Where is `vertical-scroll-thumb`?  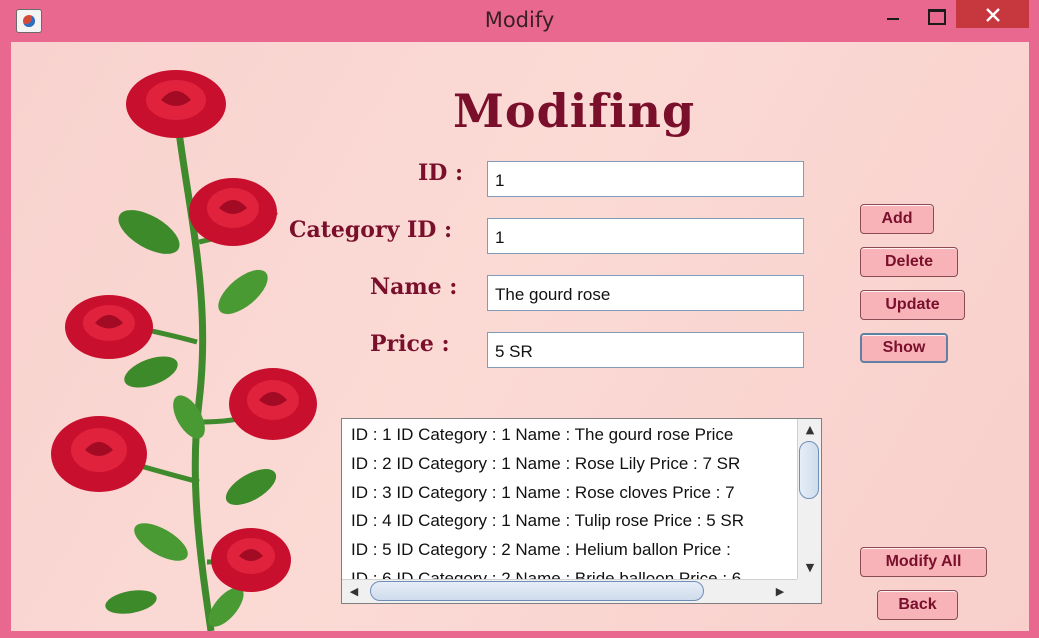 vertical-scroll-thumb is located at coordinates (809, 470).